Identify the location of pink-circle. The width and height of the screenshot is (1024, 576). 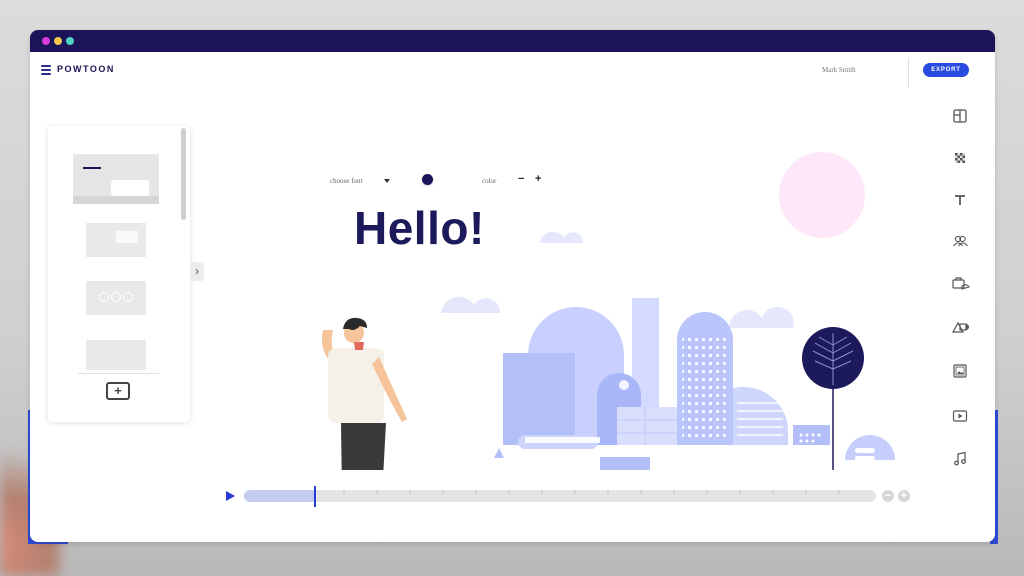
(822, 195).